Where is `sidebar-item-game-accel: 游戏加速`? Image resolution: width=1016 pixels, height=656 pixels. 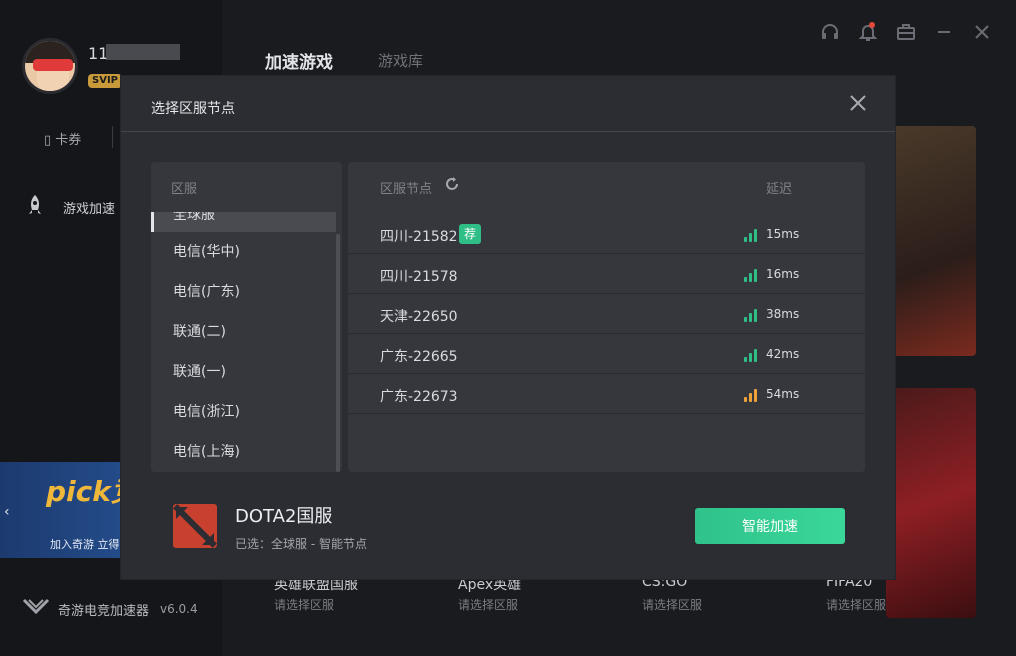
sidebar-item-game-accel: 游戏加速 is located at coordinates (89, 207).